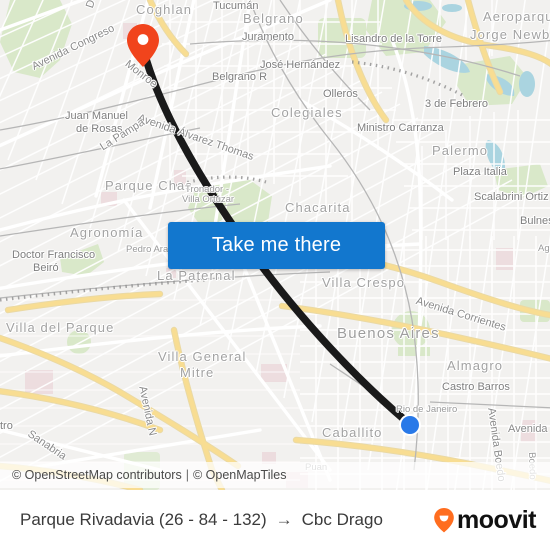 The image size is (550, 550). I want to click on moovit-pin-smile-icon, so click(444, 520).